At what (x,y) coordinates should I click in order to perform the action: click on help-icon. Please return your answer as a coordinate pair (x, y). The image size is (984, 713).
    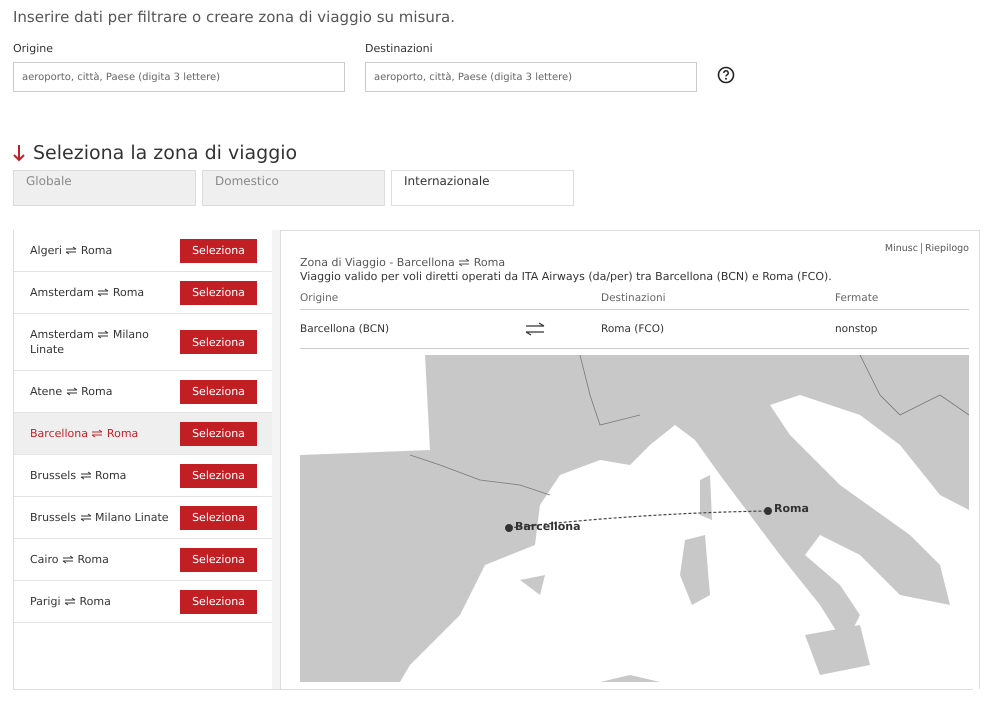
    Looking at the image, I should click on (726, 75).